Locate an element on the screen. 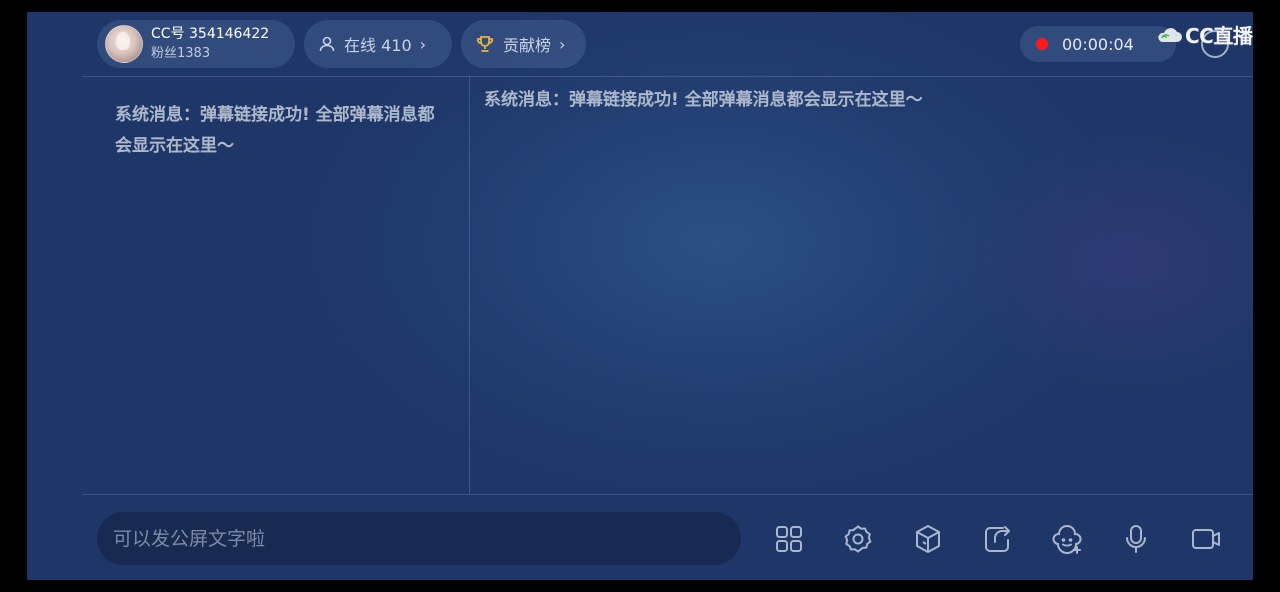 This screenshot has height=592, width=1280. online-label: 在线 410 is located at coordinates (378, 45).